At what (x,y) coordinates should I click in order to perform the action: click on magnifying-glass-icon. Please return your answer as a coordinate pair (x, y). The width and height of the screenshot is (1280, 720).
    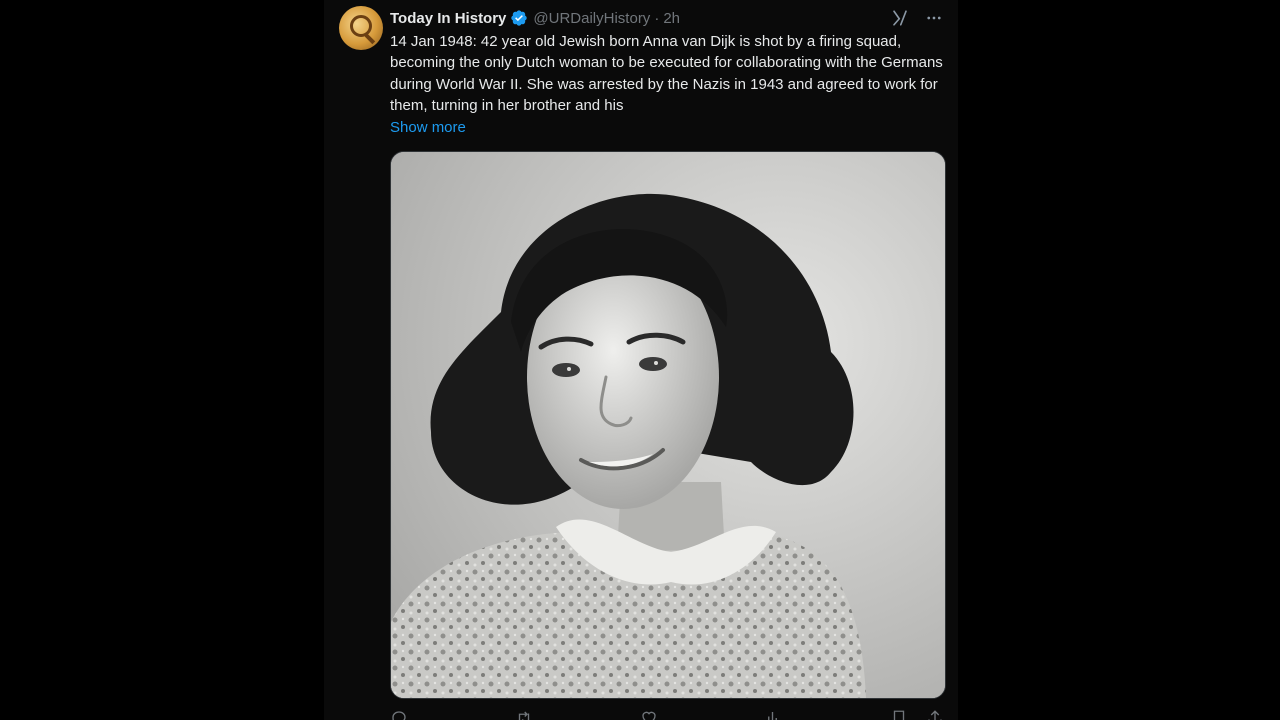
    Looking at the image, I should click on (361, 26).